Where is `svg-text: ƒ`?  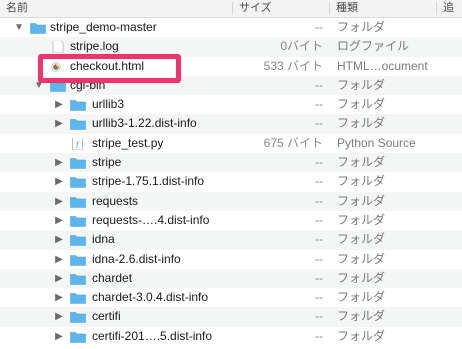 svg-text: ƒ is located at coordinates (78, 143).